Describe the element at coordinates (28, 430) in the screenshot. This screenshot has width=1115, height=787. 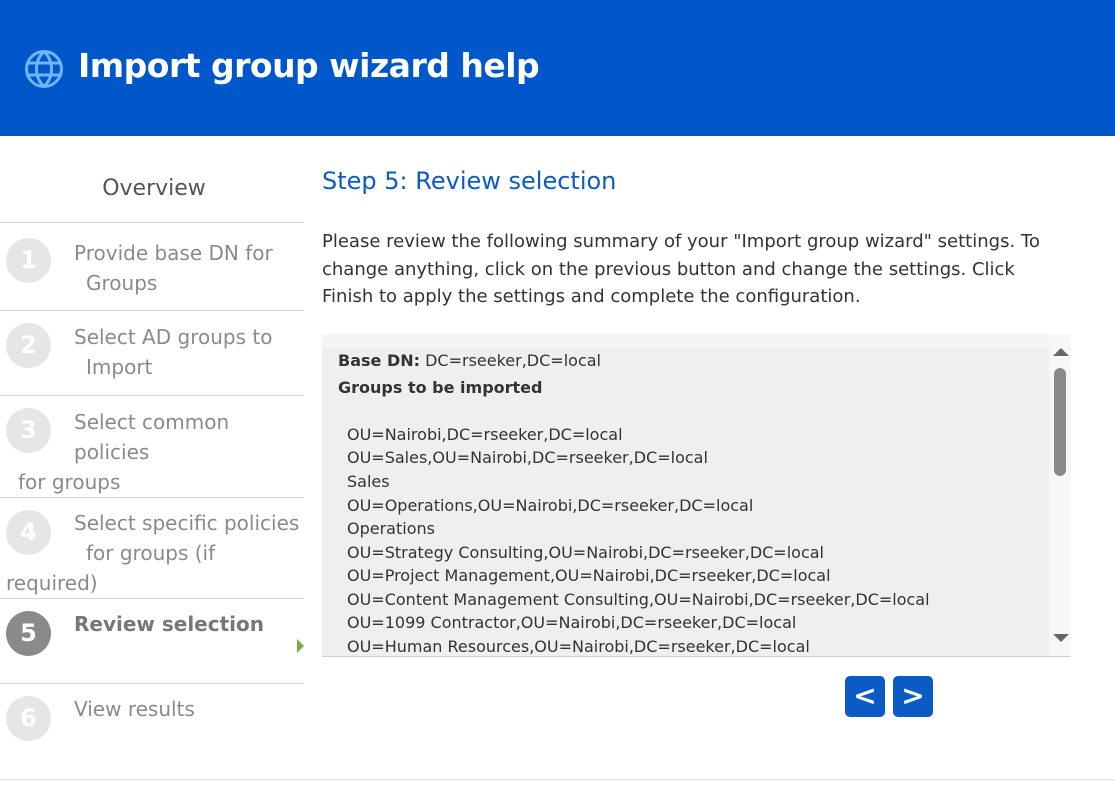
I see `step-number-badge: 3` at that location.